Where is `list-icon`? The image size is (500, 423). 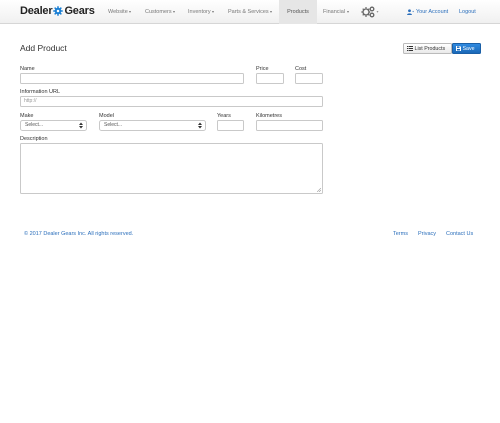
list-icon is located at coordinates (410, 49).